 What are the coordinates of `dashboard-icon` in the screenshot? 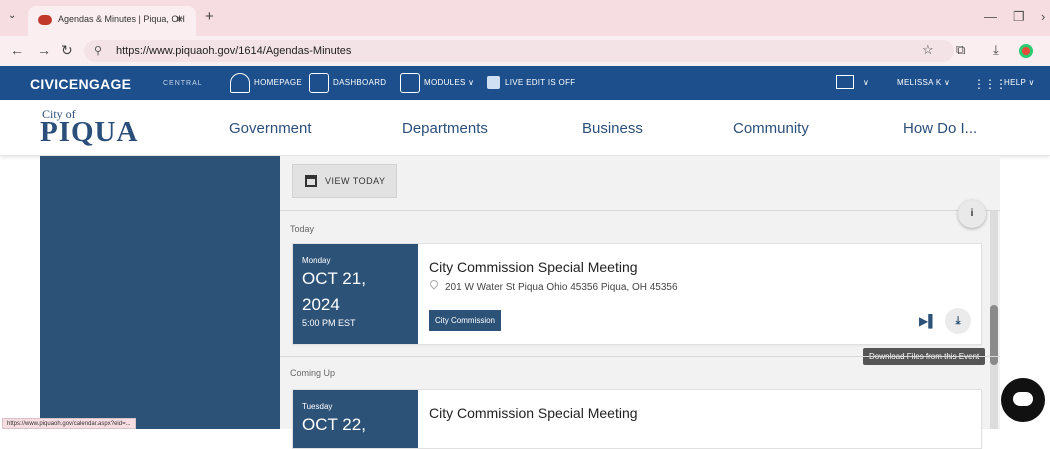 It's located at (319, 83).